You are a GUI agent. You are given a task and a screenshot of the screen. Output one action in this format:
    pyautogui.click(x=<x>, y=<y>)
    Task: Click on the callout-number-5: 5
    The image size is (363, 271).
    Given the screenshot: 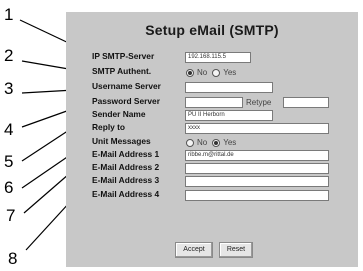 What is the action you would take?
    pyautogui.click(x=9, y=161)
    